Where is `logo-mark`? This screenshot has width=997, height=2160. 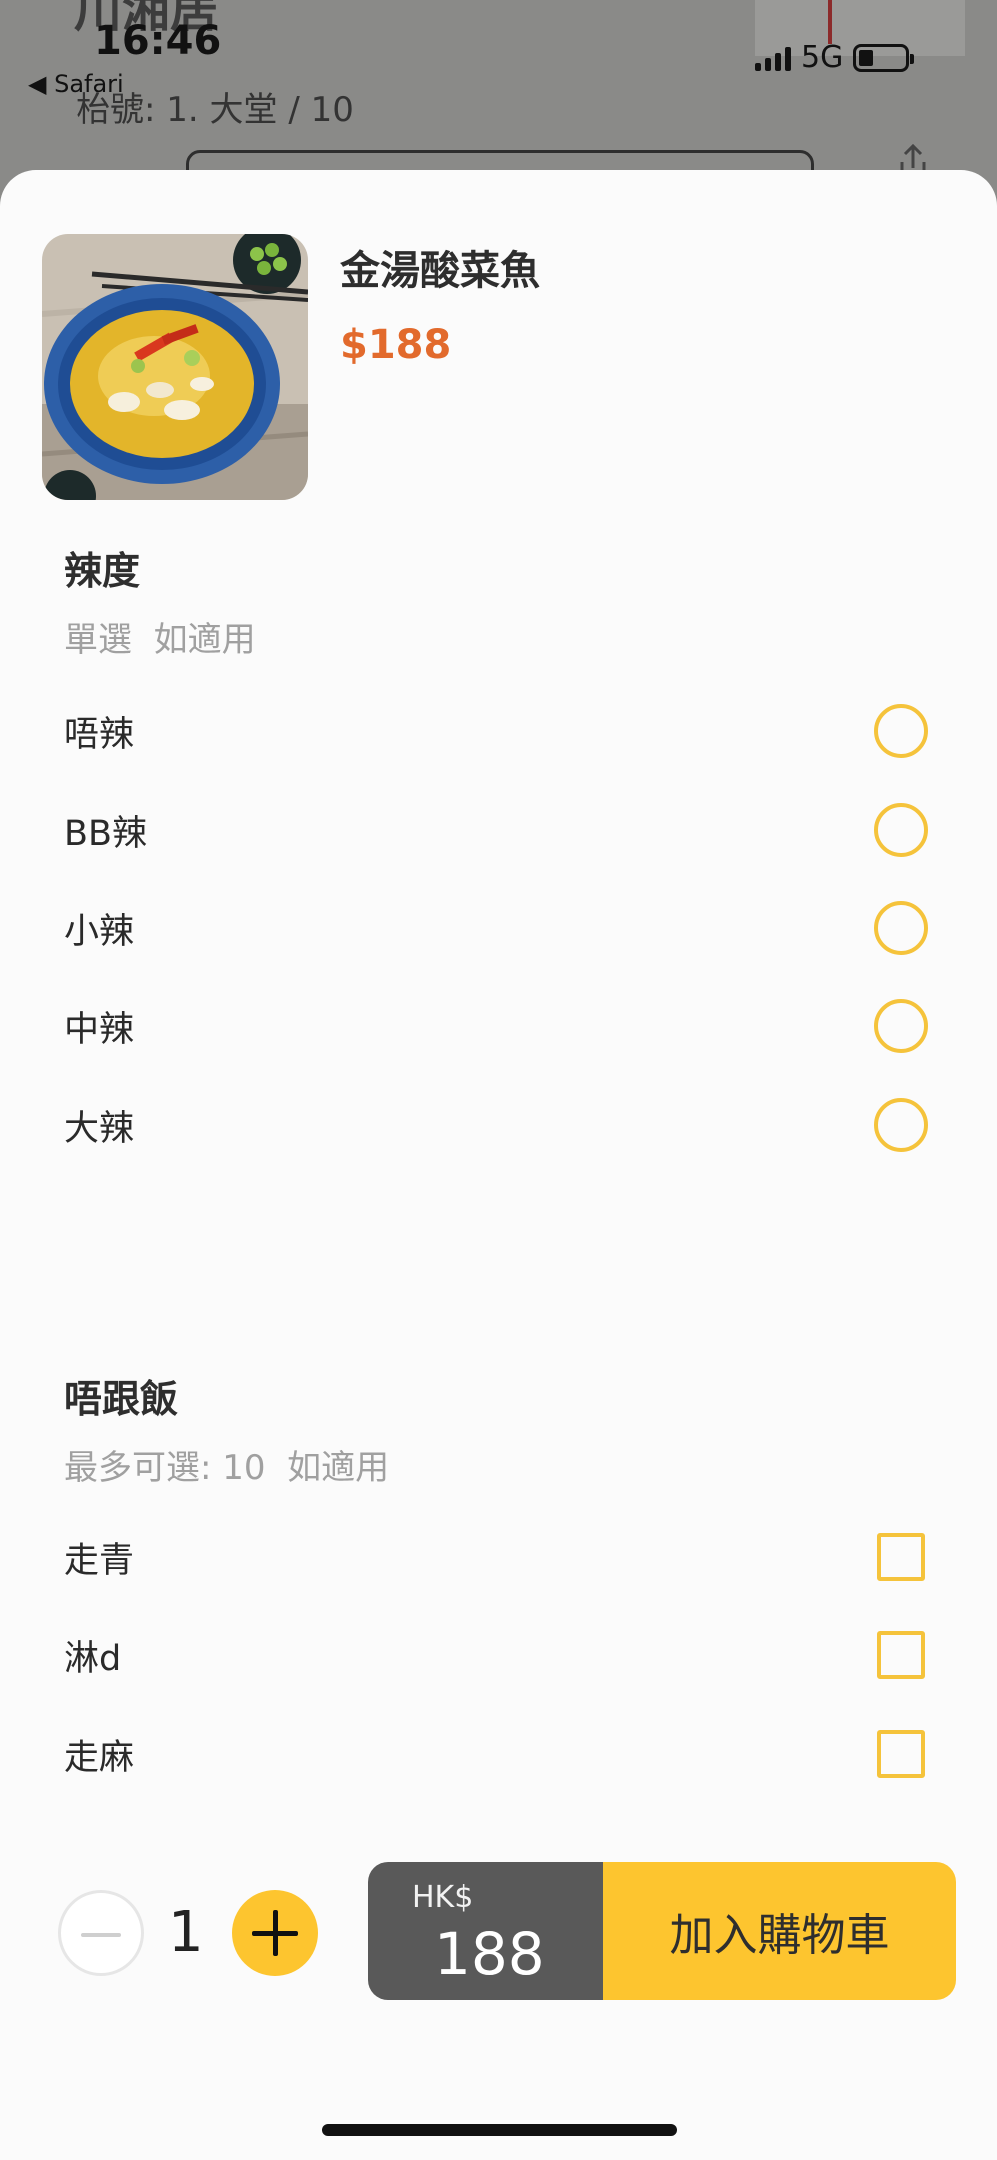 logo-mark is located at coordinates (830, 22).